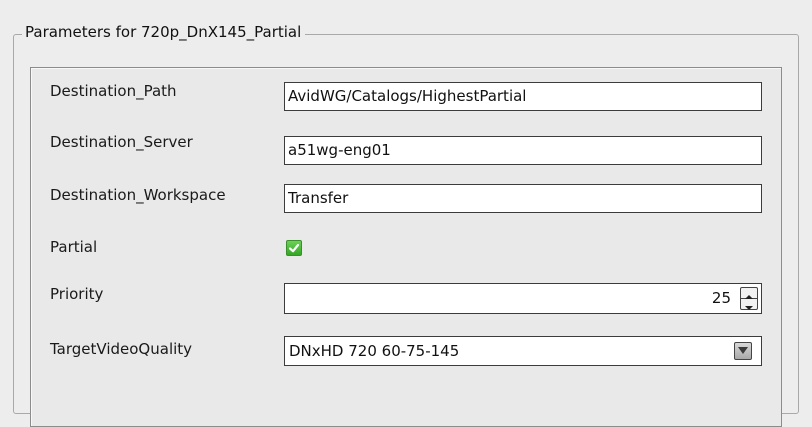  What do you see at coordinates (523, 150) in the screenshot?
I see `destination-server-input: a51wg-eng01` at bounding box center [523, 150].